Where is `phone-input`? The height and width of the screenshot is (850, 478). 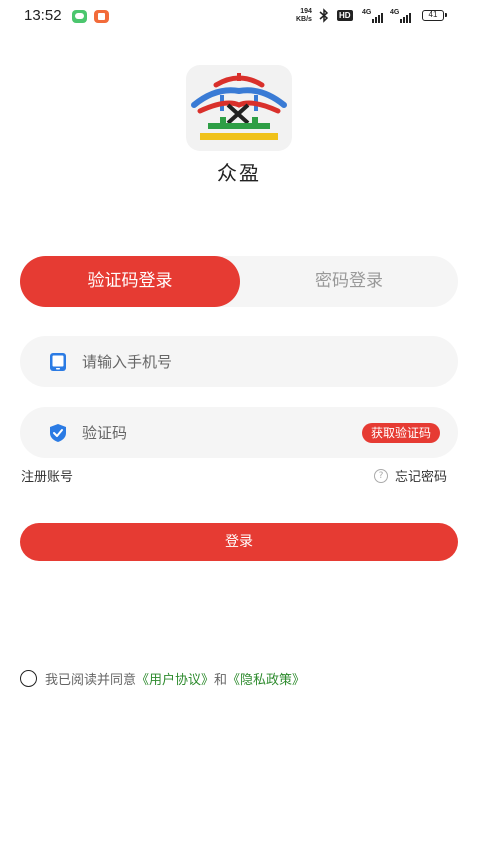
phone-input is located at coordinates (212, 361).